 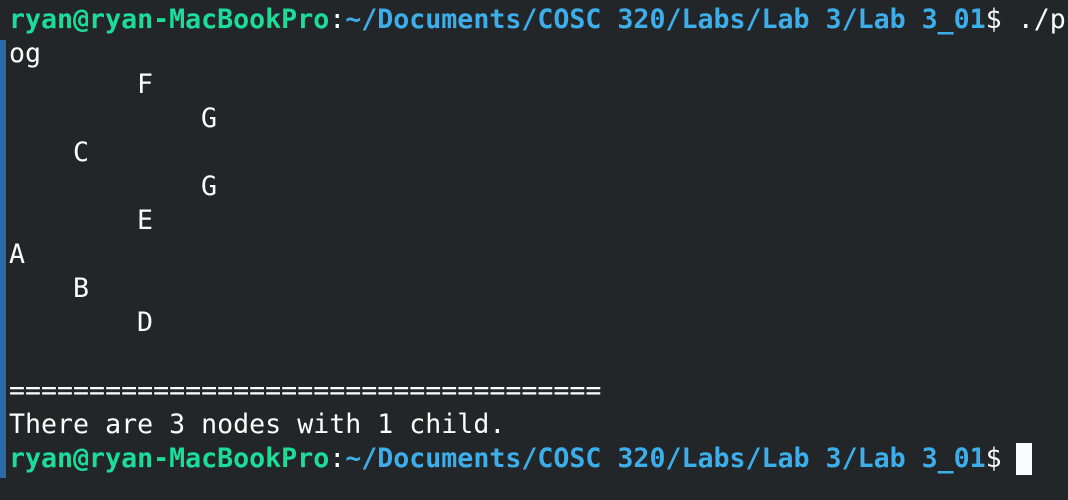 What do you see at coordinates (145, 322) in the screenshot?
I see `tree-node: D` at bounding box center [145, 322].